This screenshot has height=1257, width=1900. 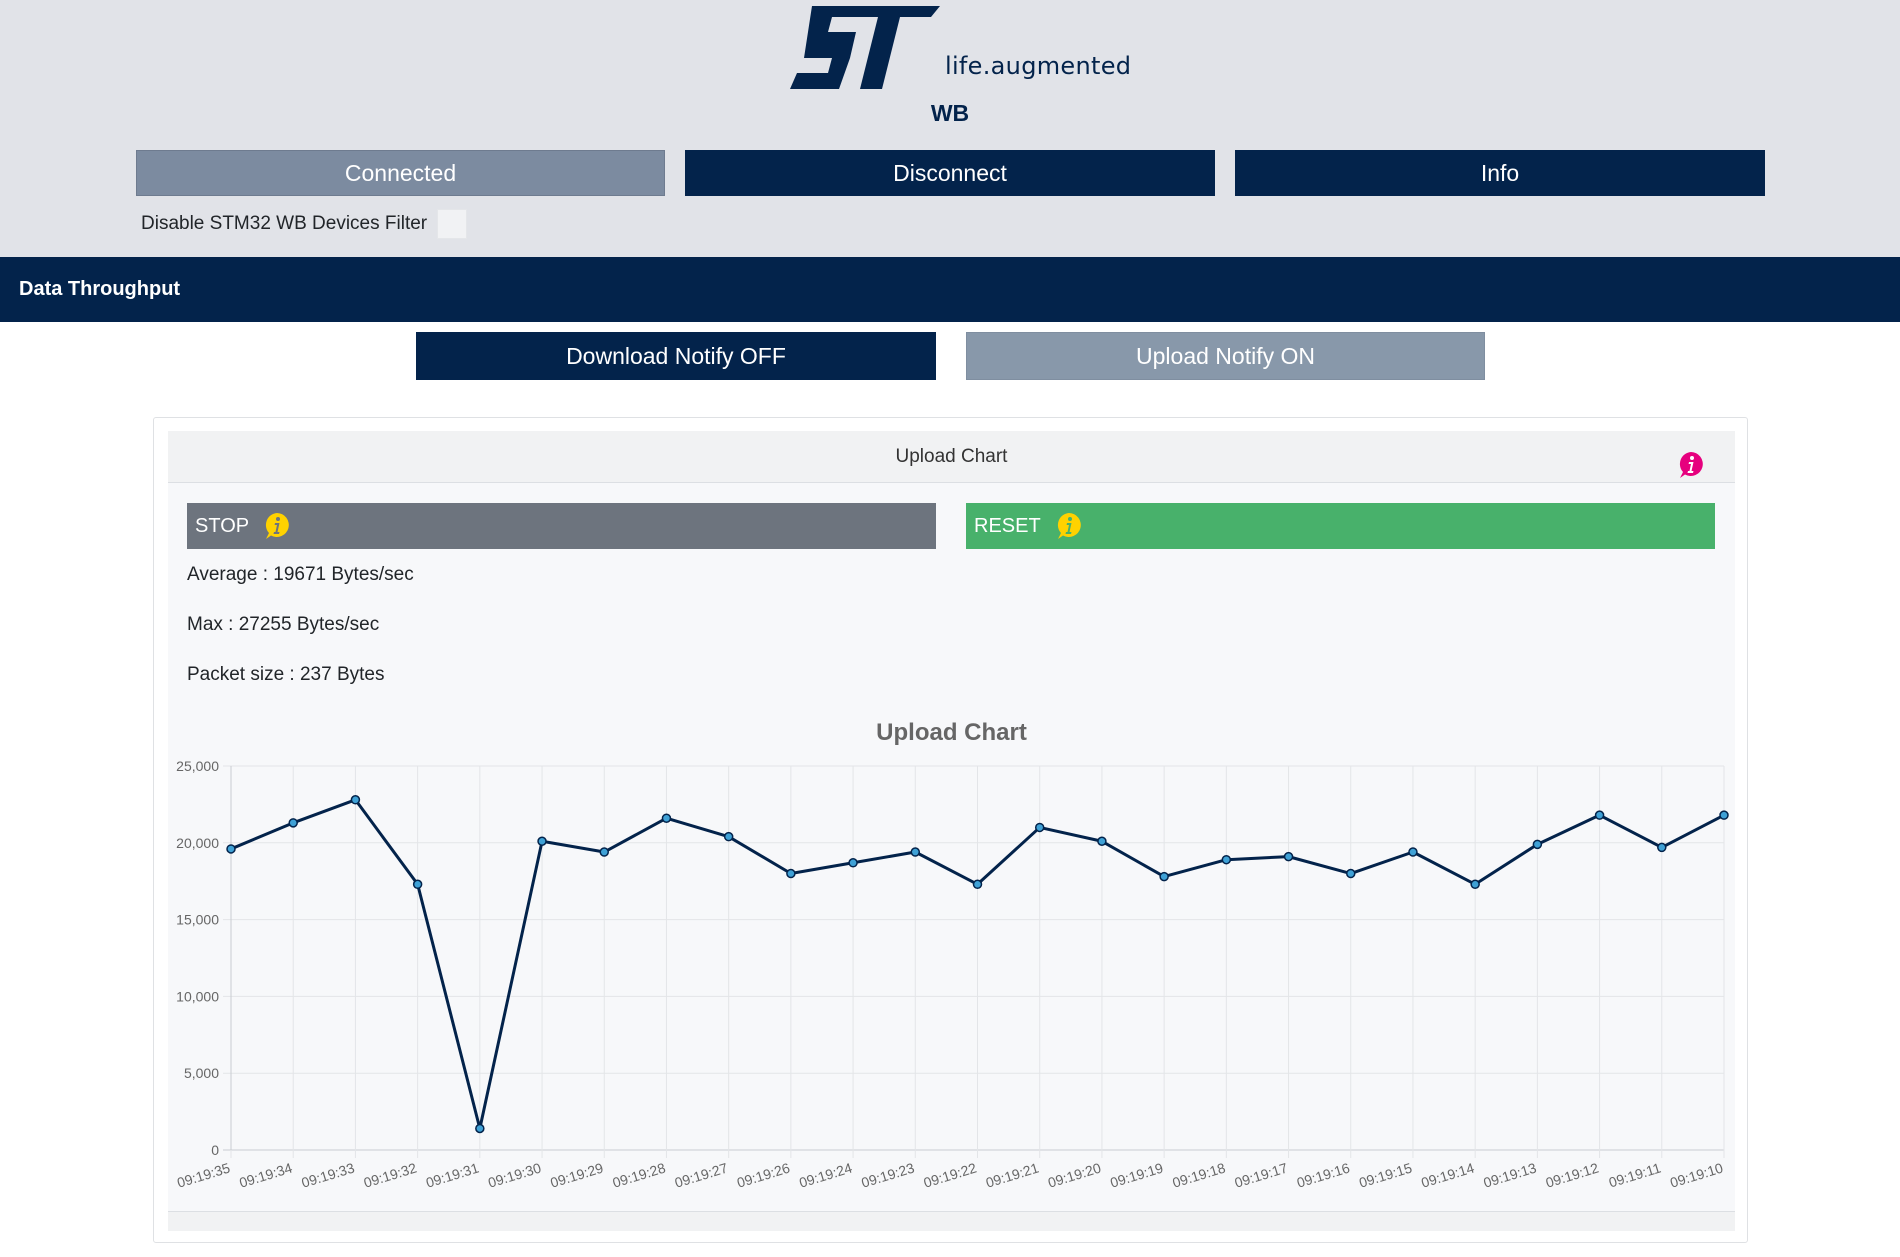 What do you see at coordinates (265, 1175) in the screenshot?
I see `x-tick-label: 09:19:34` at bounding box center [265, 1175].